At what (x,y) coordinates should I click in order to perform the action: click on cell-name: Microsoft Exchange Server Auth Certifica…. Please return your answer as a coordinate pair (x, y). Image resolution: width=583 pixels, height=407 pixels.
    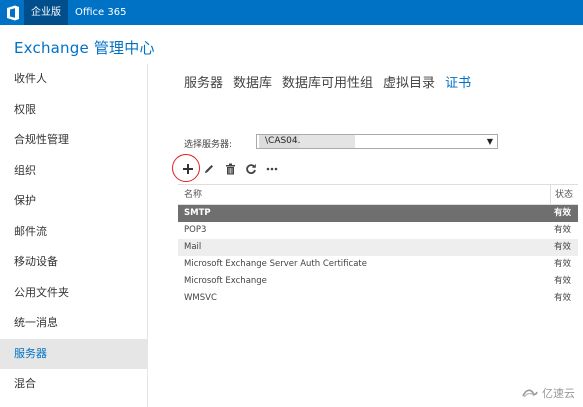
    Looking at the image, I should click on (275, 264).